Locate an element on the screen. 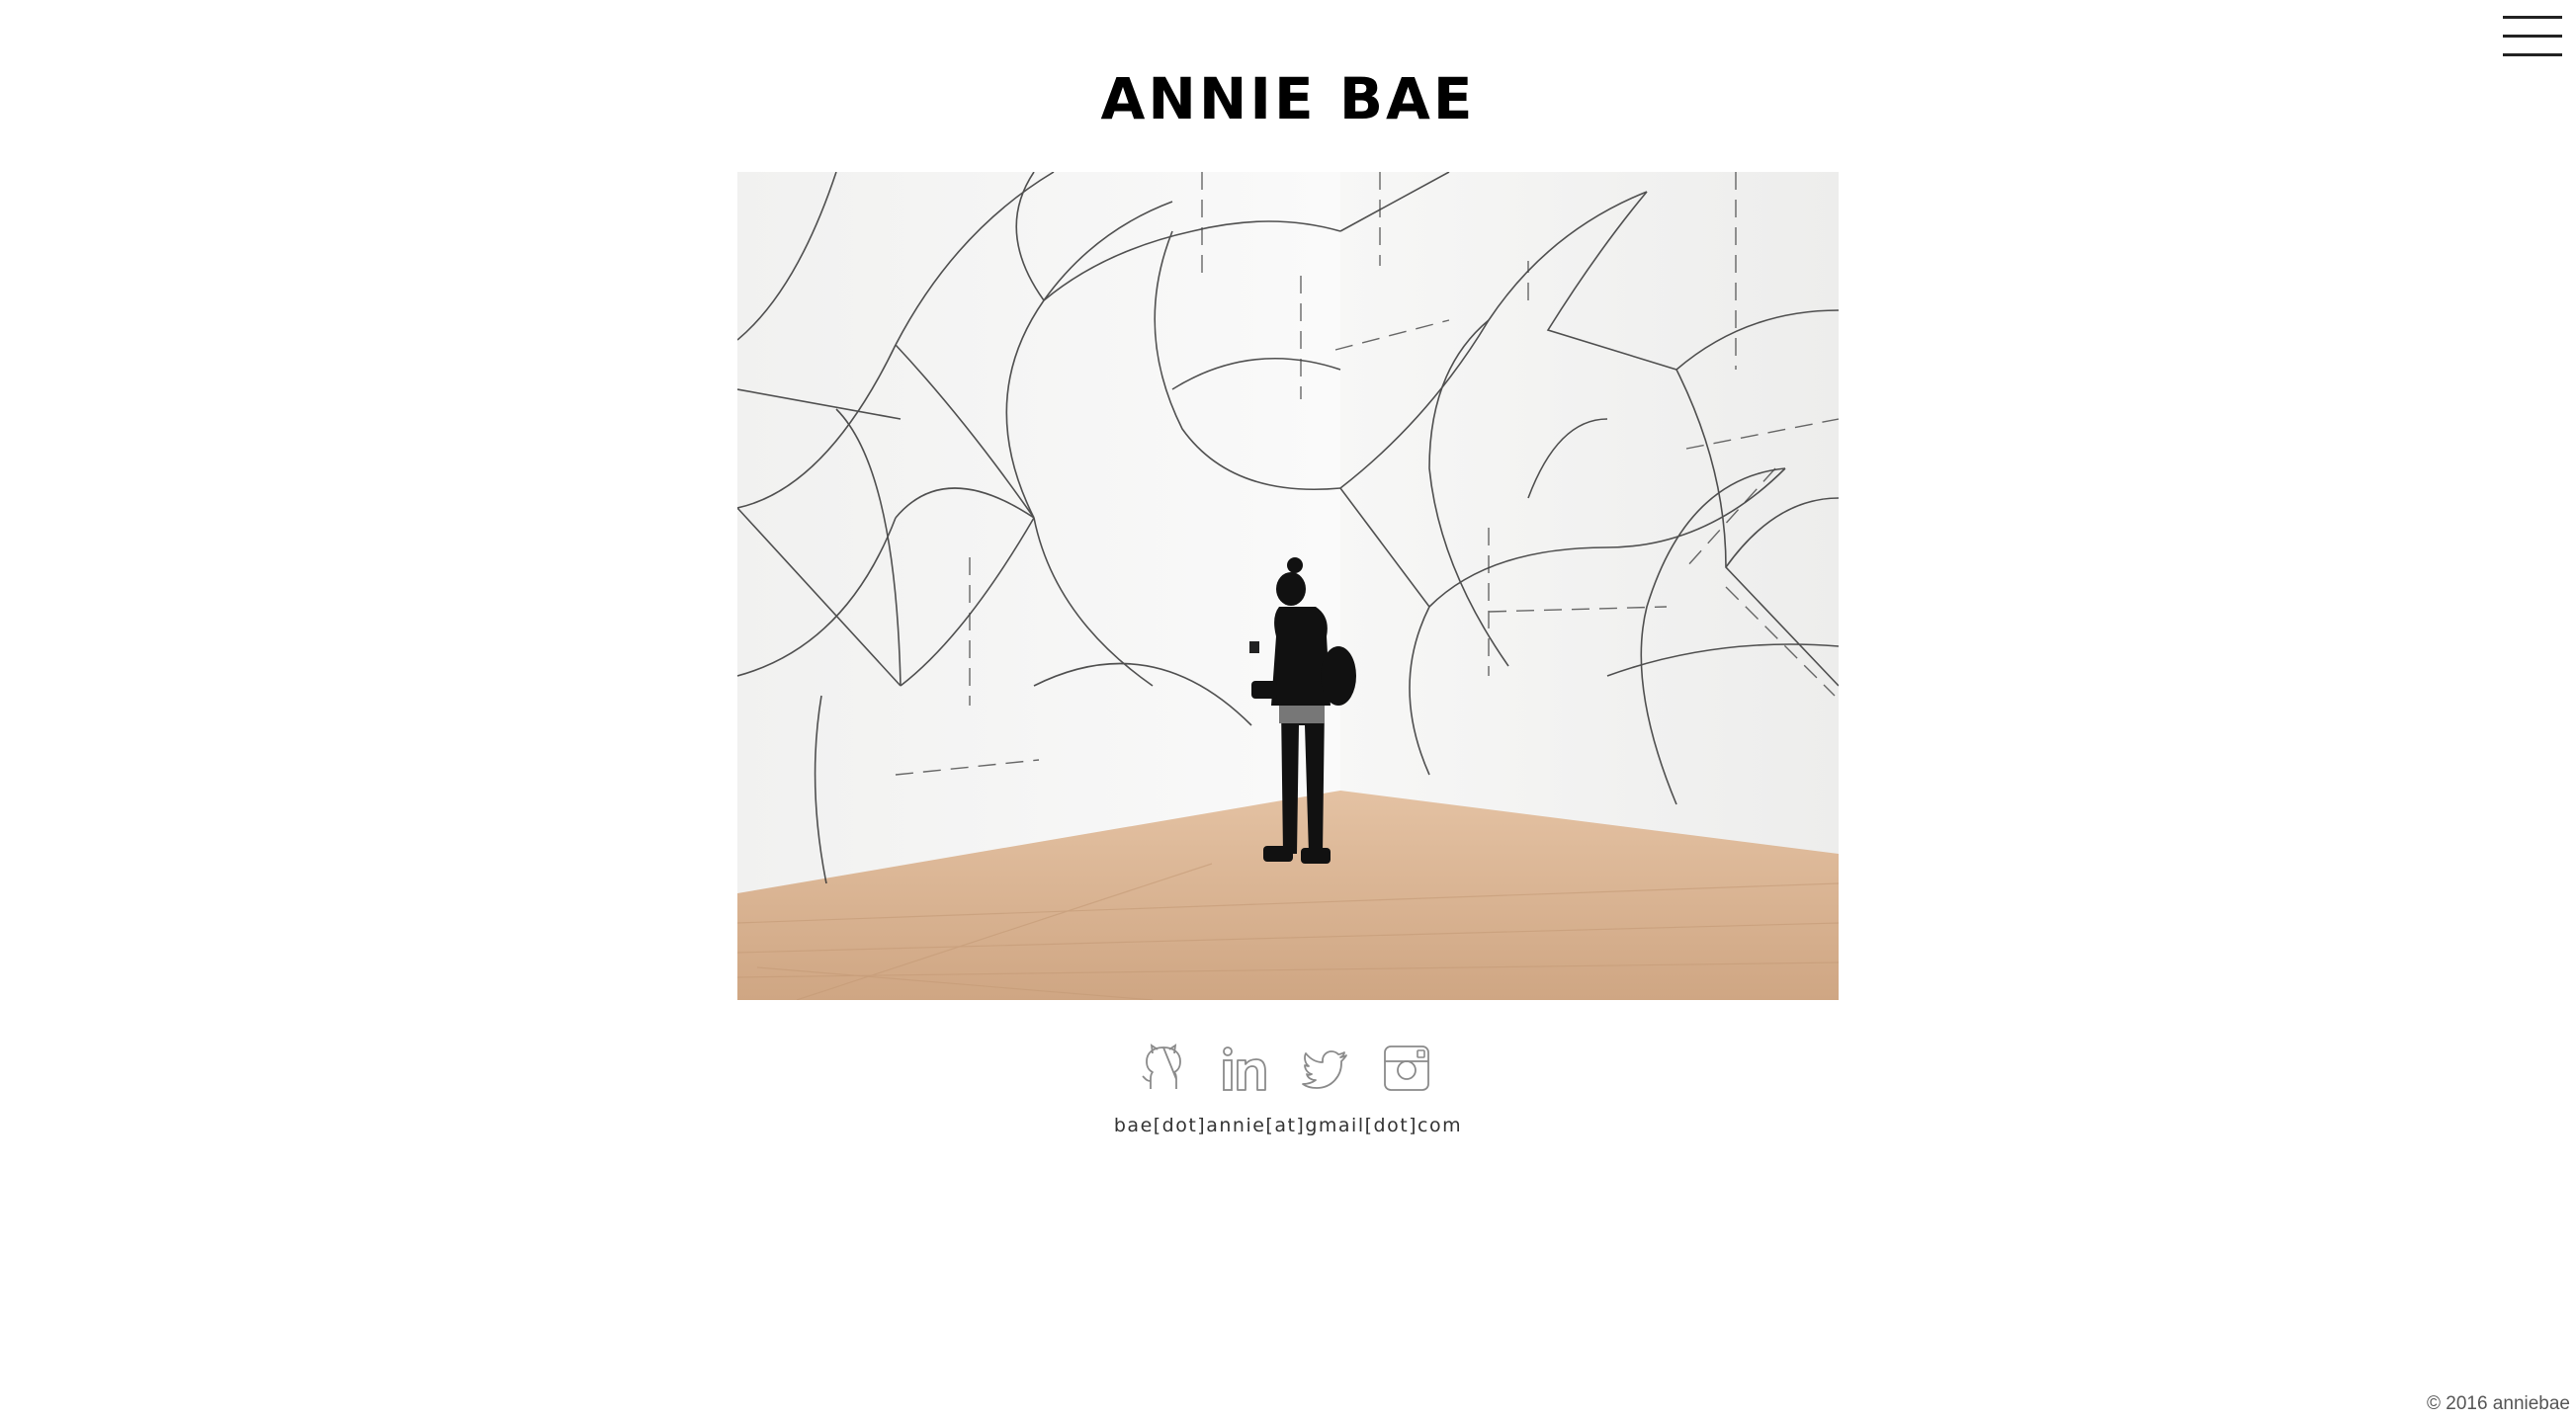 The image size is (2576, 1421). github-icon is located at coordinates (1163, 1068).